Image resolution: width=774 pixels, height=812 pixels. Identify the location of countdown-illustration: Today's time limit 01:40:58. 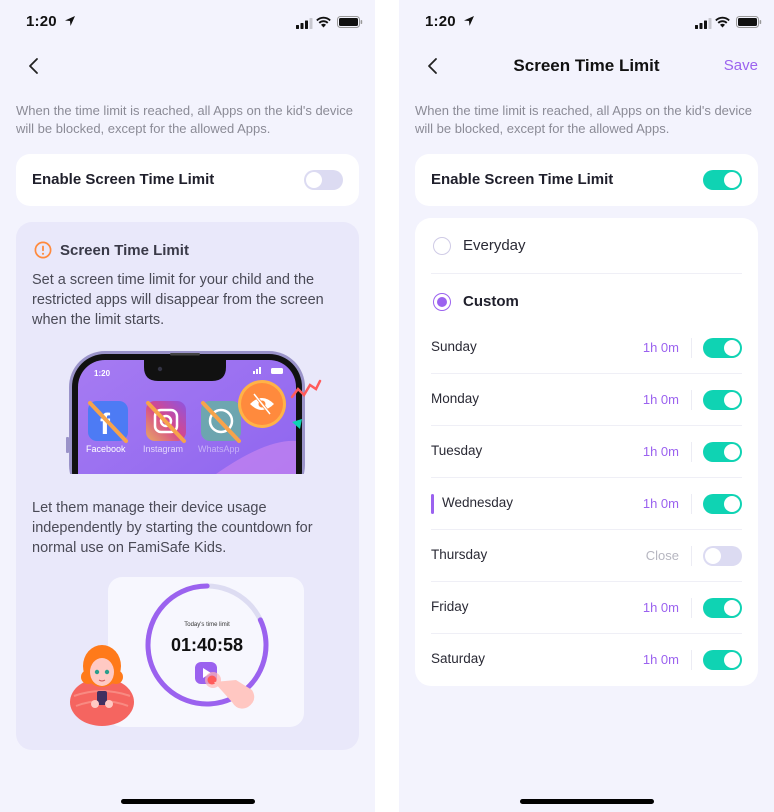
(187, 652).